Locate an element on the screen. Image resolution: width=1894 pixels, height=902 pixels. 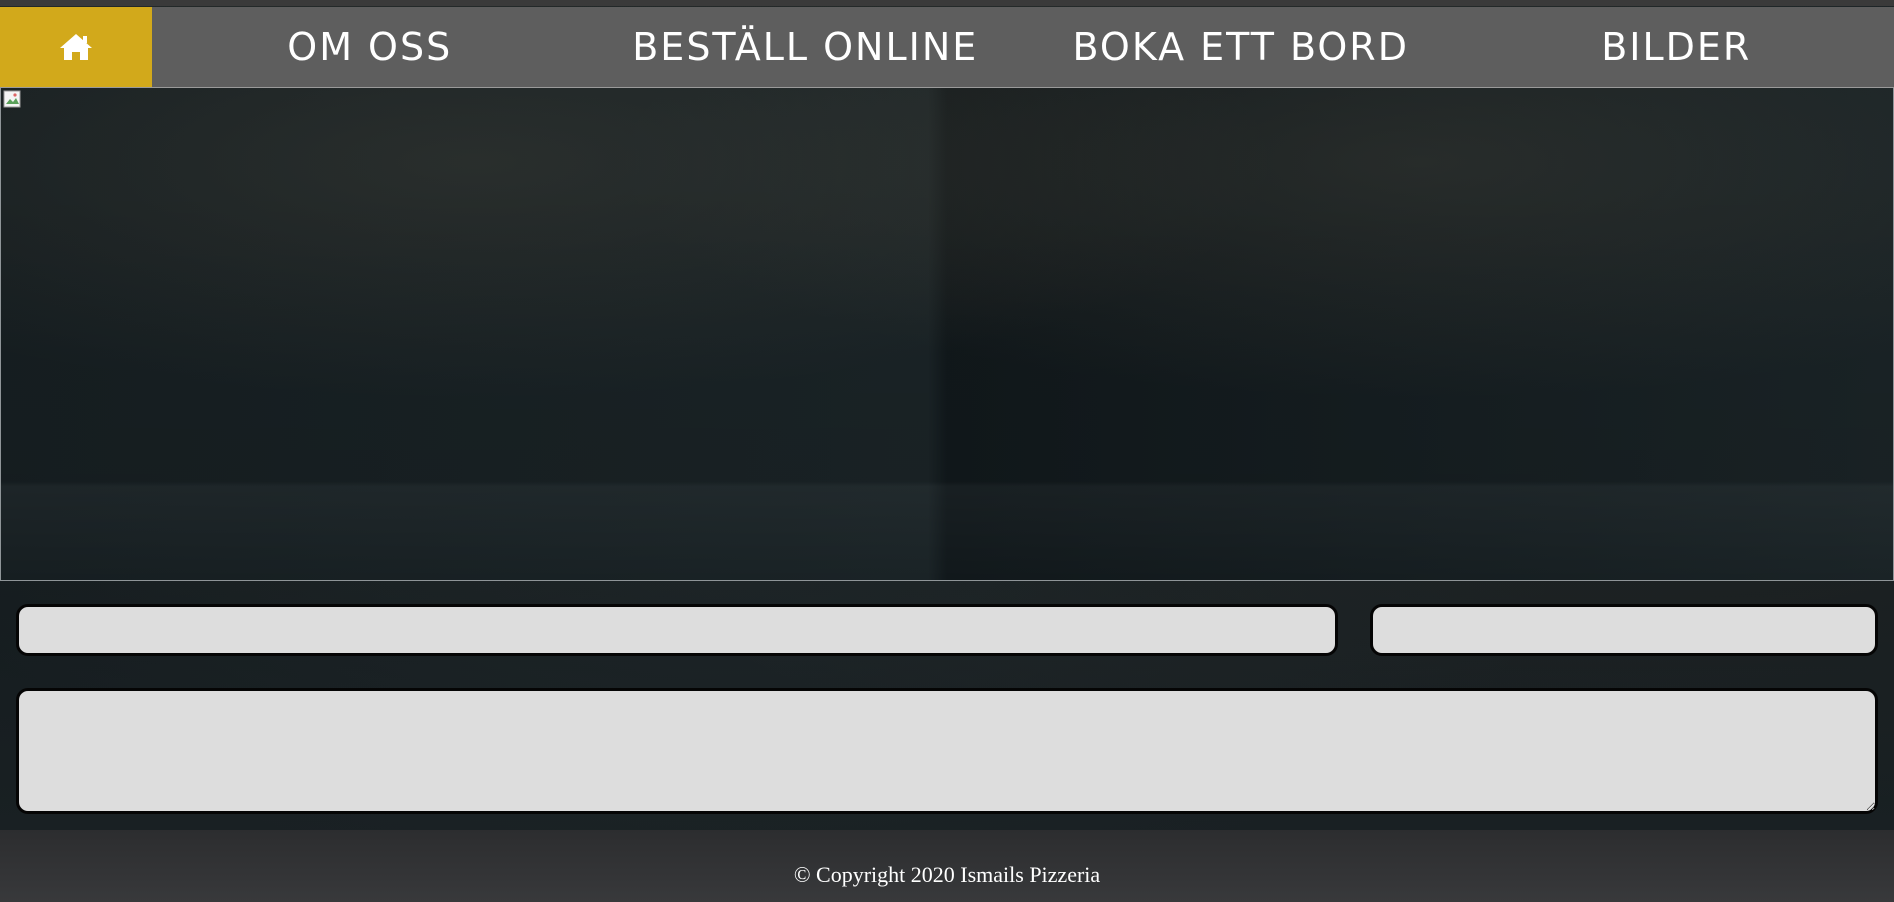
footer: © Copyright 2020 Ismails Pizzeria is located at coordinates (947, 866).